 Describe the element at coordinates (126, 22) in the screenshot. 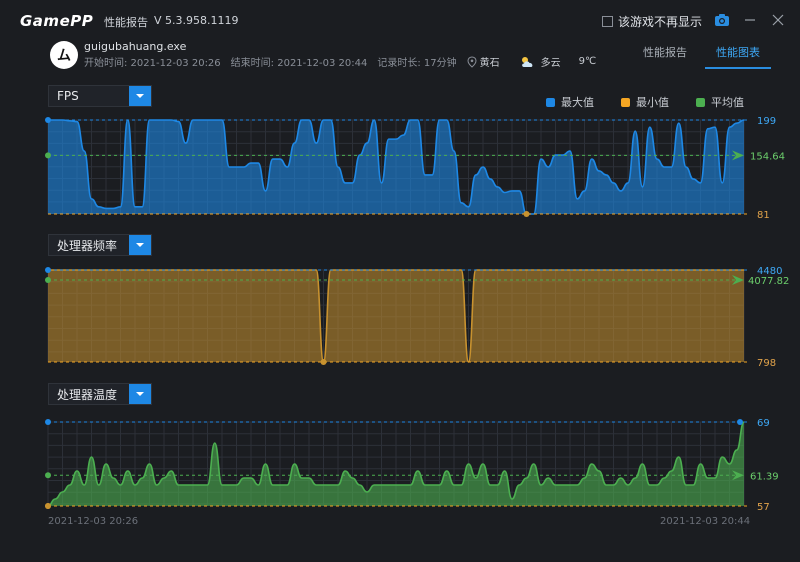

I see `window-title: 性能报告` at that location.